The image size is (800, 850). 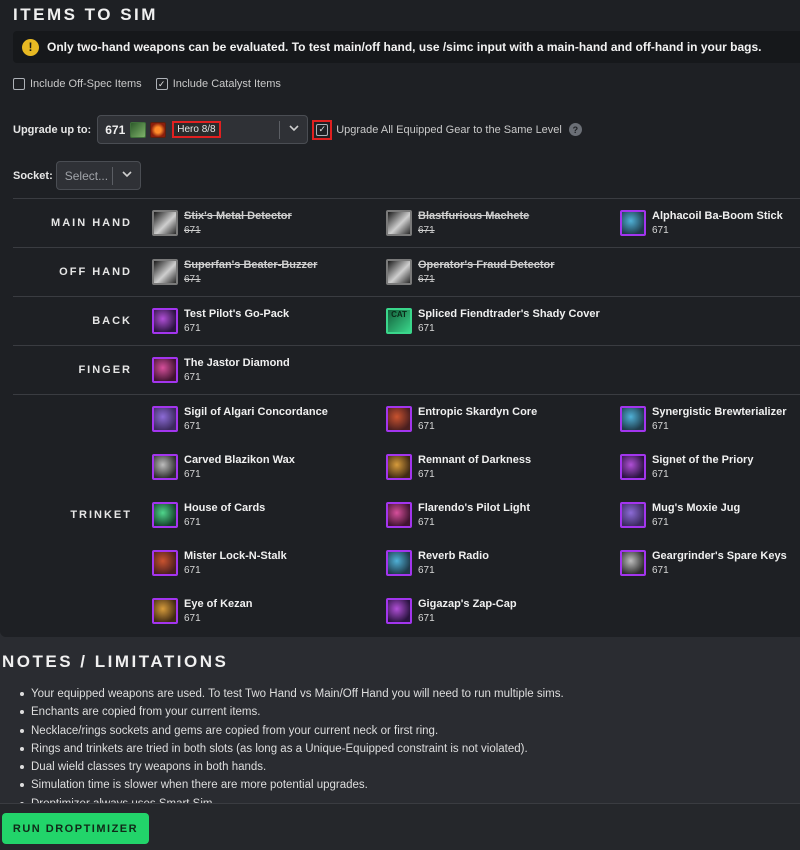 I want to click on item-entry: Alphacoil Ba-Boom Stick 671, so click(x=710, y=223).